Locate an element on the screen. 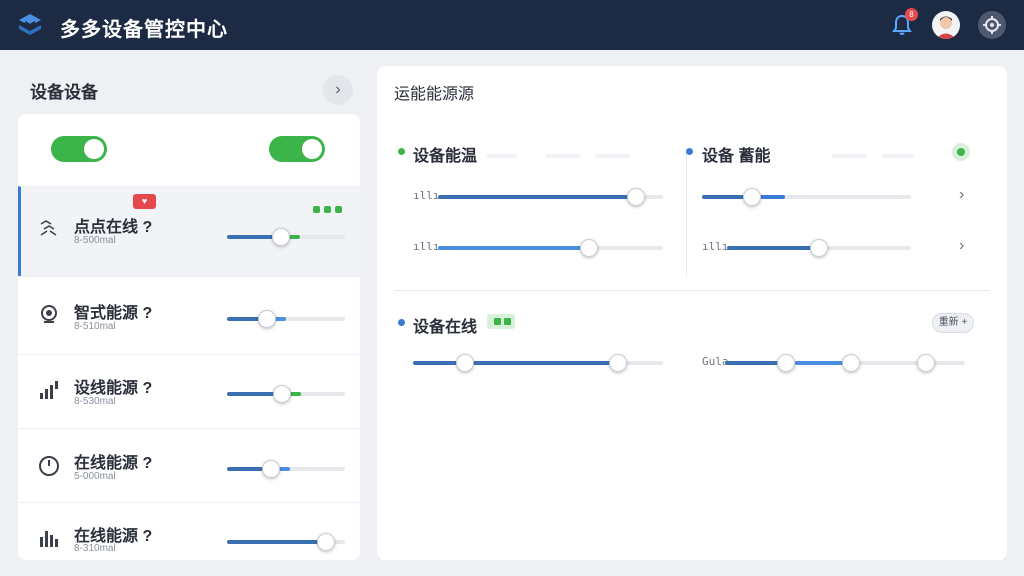 This screenshot has height=576, width=1024. gauge-icon is located at coordinates (49, 466).